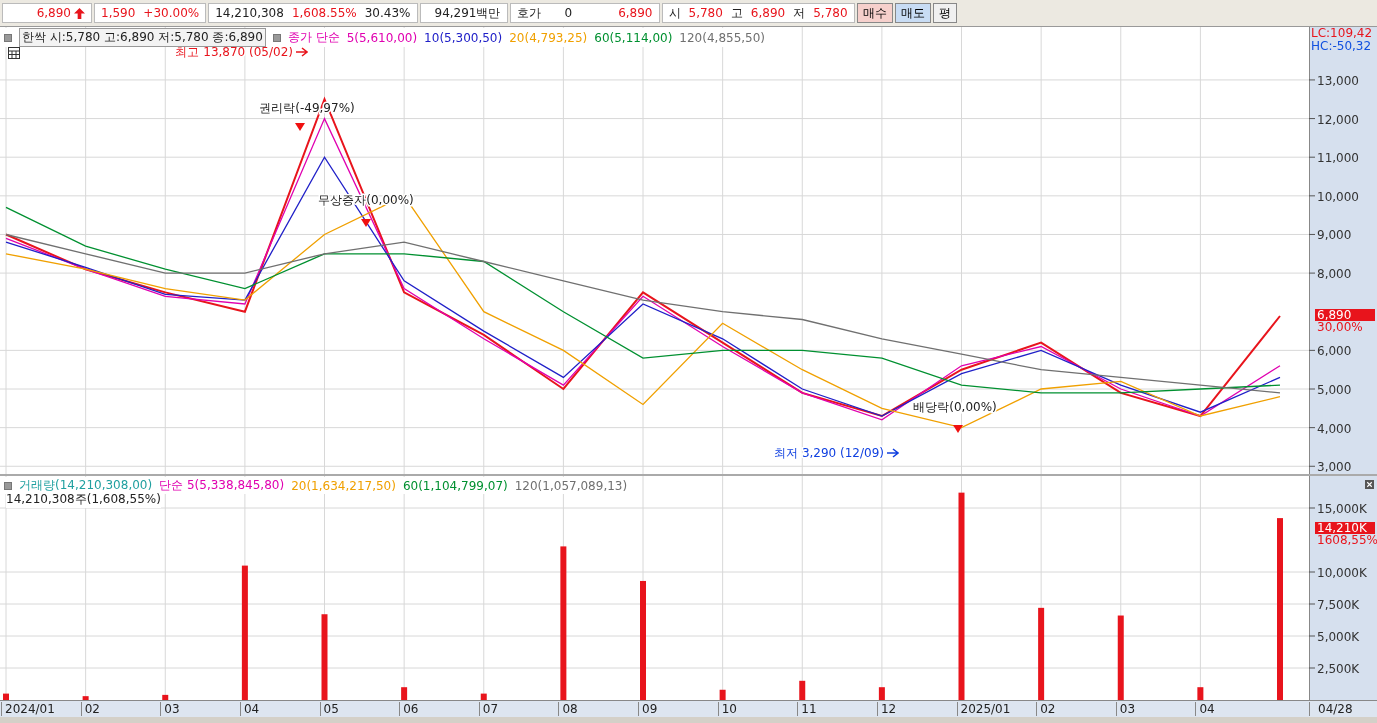 The image size is (1377, 723). What do you see at coordinates (830, 13) in the screenshot?
I see `low-price: 5,780` at bounding box center [830, 13].